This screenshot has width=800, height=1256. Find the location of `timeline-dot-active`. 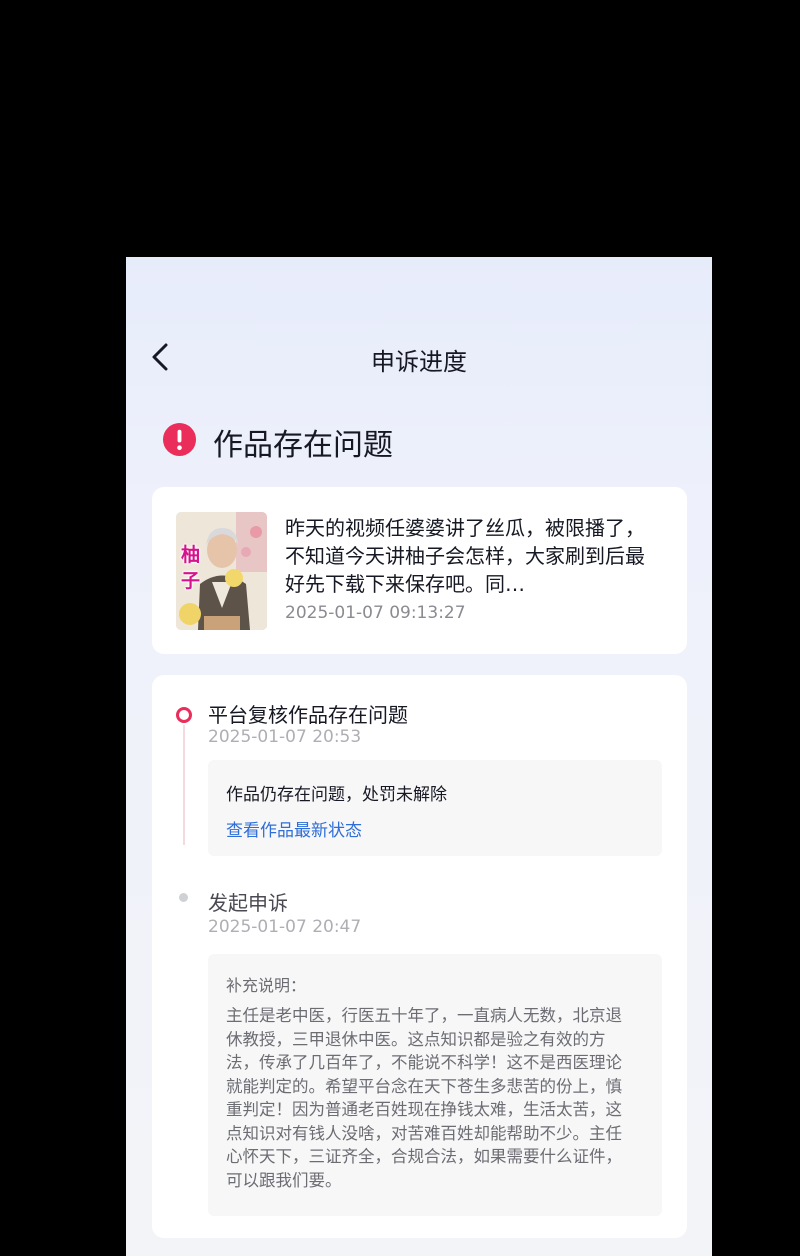

timeline-dot-active is located at coordinates (184, 715).